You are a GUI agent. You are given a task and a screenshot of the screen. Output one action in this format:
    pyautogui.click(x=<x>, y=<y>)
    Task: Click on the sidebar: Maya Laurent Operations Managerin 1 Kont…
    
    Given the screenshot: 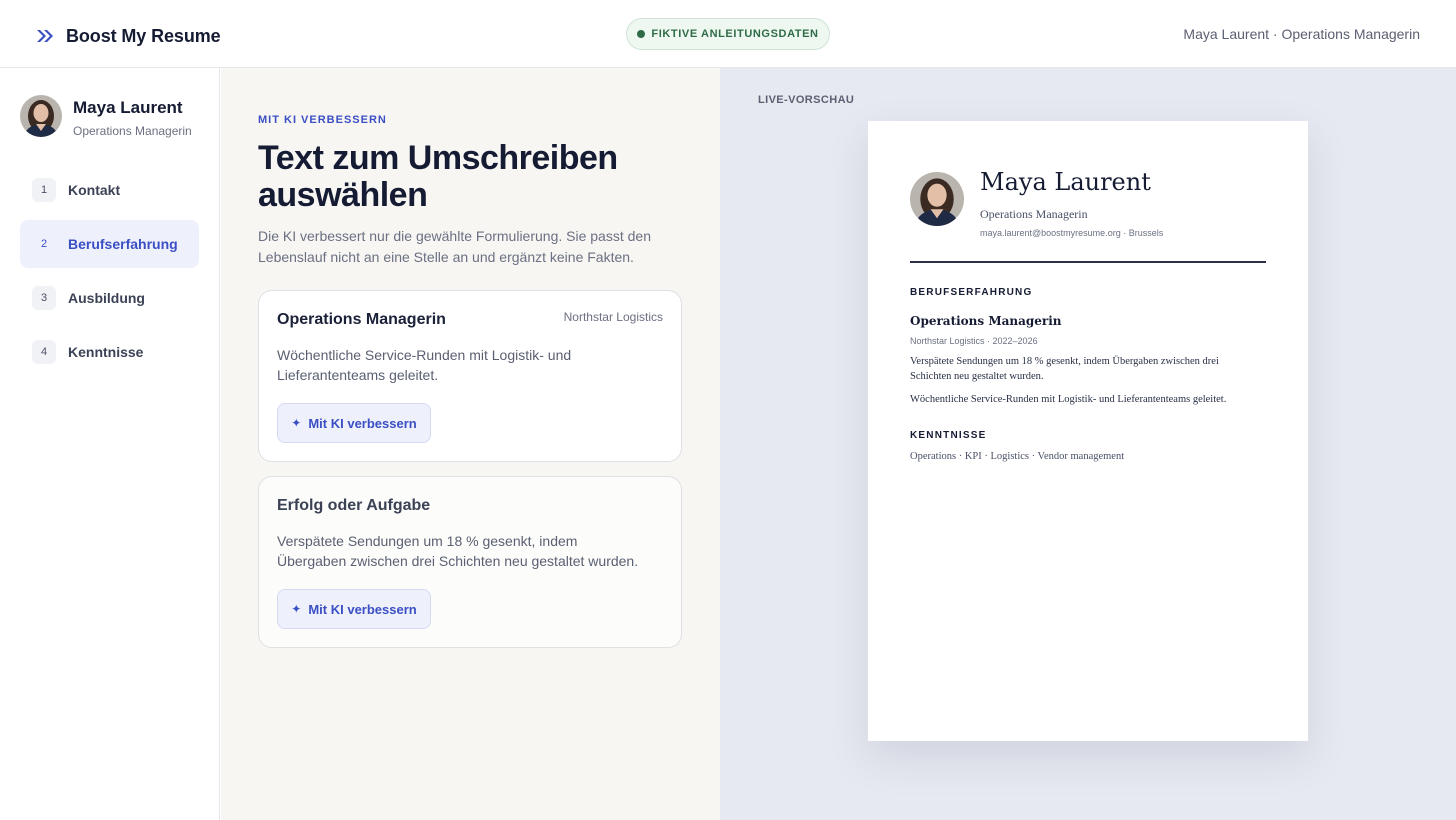 What is the action you would take?
    pyautogui.click(x=110, y=444)
    